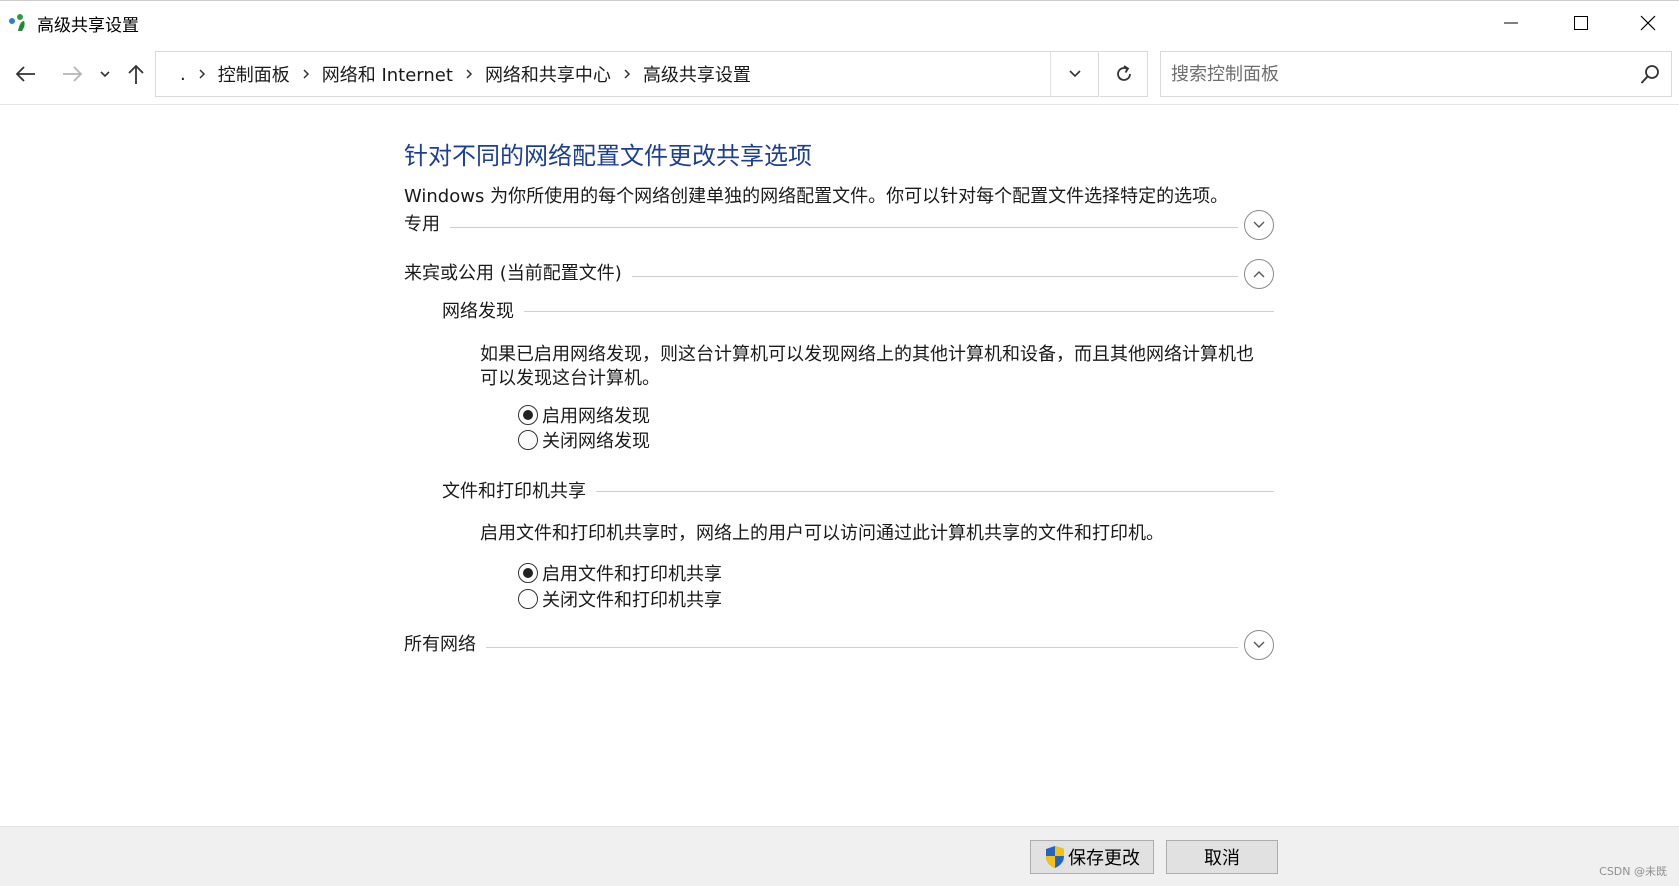 This screenshot has height=886, width=1679. What do you see at coordinates (17, 22) in the screenshot?
I see `network-app-icon` at bounding box center [17, 22].